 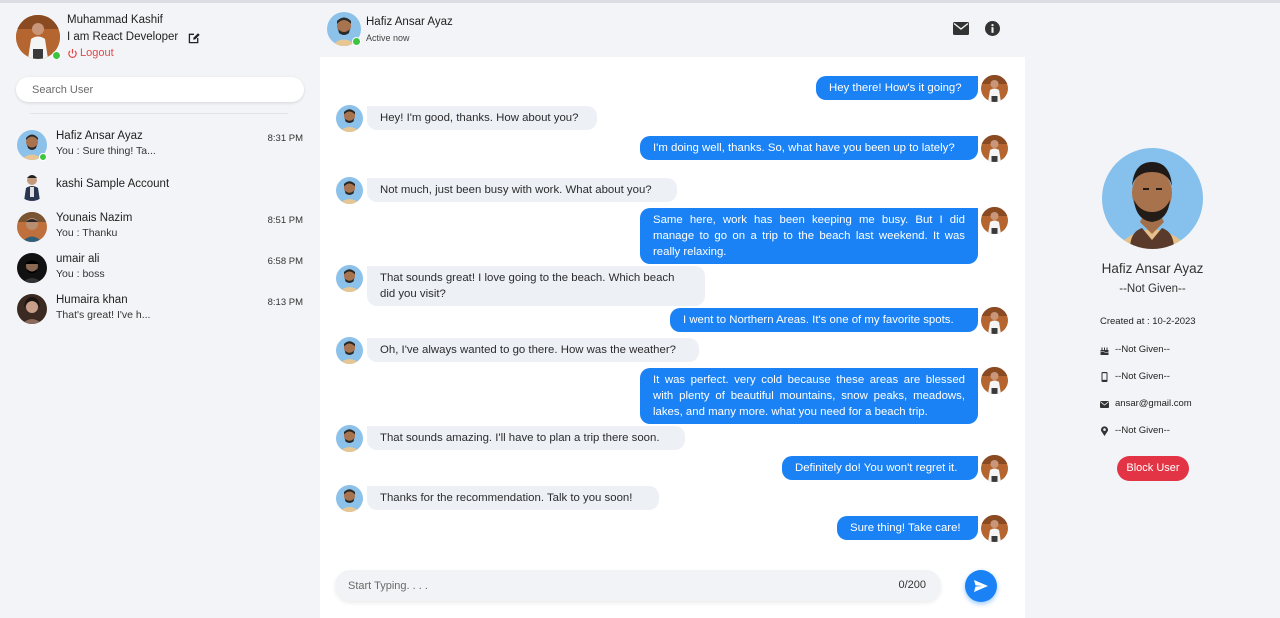 I want to click on search-input, so click(x=160, y=89).